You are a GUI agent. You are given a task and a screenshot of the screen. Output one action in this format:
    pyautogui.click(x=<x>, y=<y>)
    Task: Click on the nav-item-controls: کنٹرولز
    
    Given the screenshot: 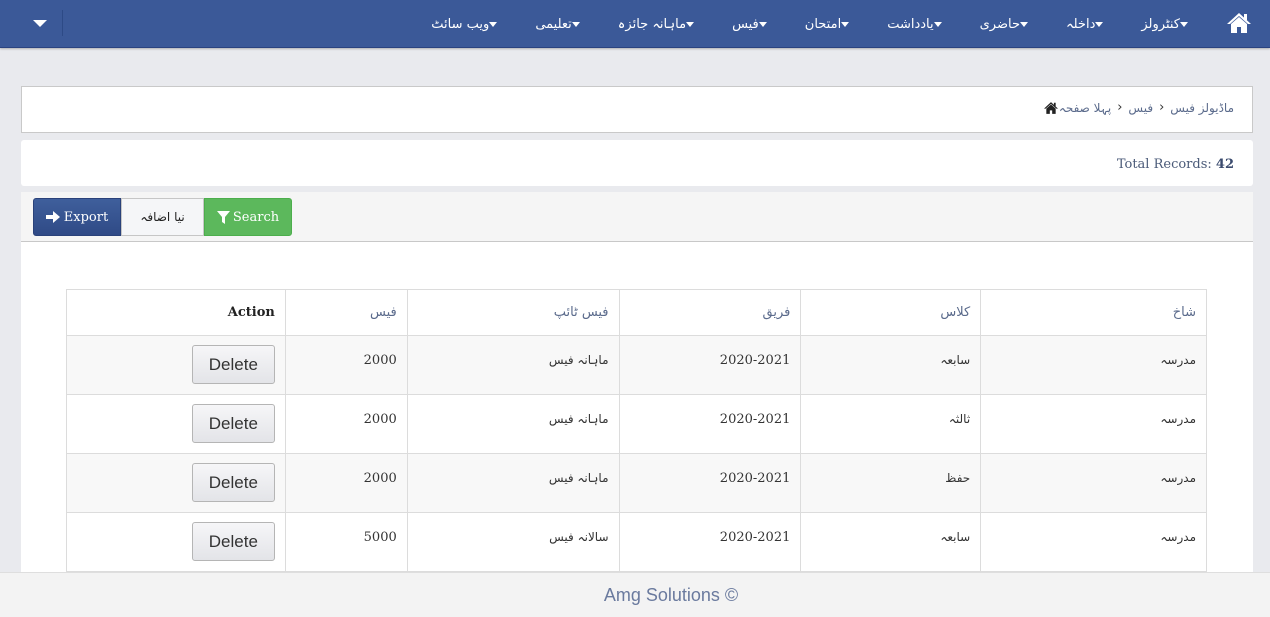 What is the action you would take?
    pyautogui.click(x=1166, y=24)
    